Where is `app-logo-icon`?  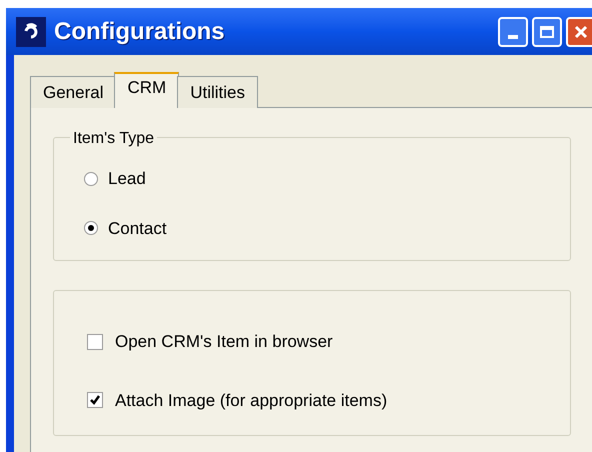
app-logo-icon is located at coordinates (31, 31).